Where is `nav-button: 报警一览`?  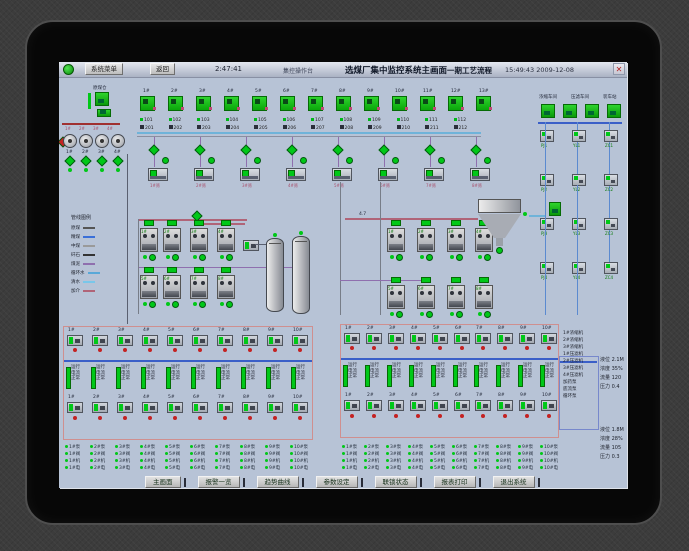
nav-button: 报警一览 is located at coordinates (218, 482).